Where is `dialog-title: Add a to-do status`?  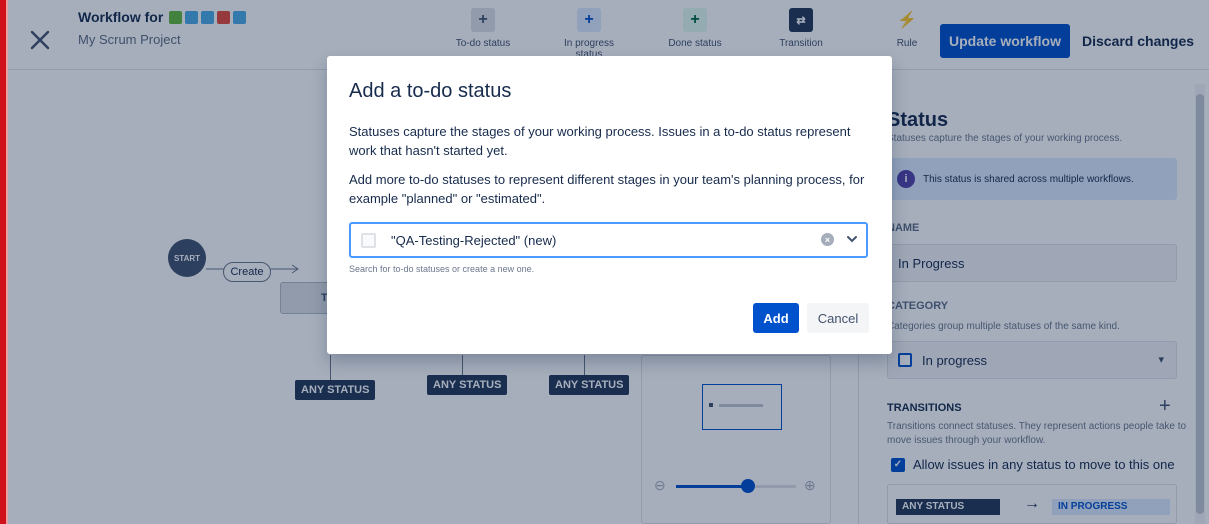 dialog-title: Add a to-do status is located at coordinates (430, 91).